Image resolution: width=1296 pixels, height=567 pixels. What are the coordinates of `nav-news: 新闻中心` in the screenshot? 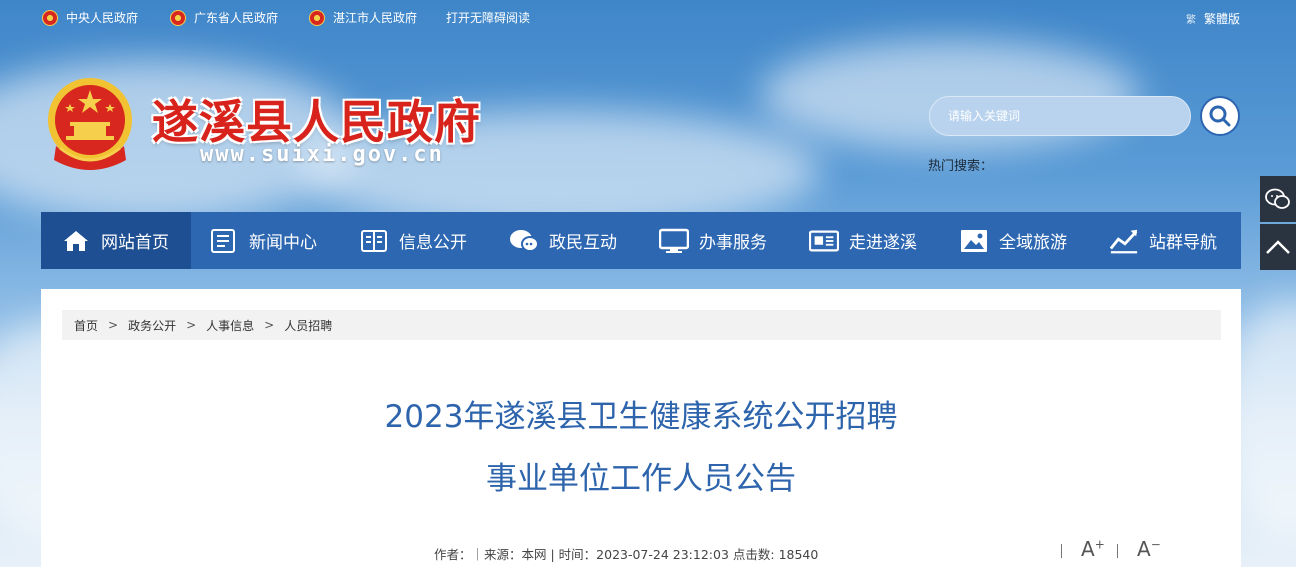 It's located at (266, 240).